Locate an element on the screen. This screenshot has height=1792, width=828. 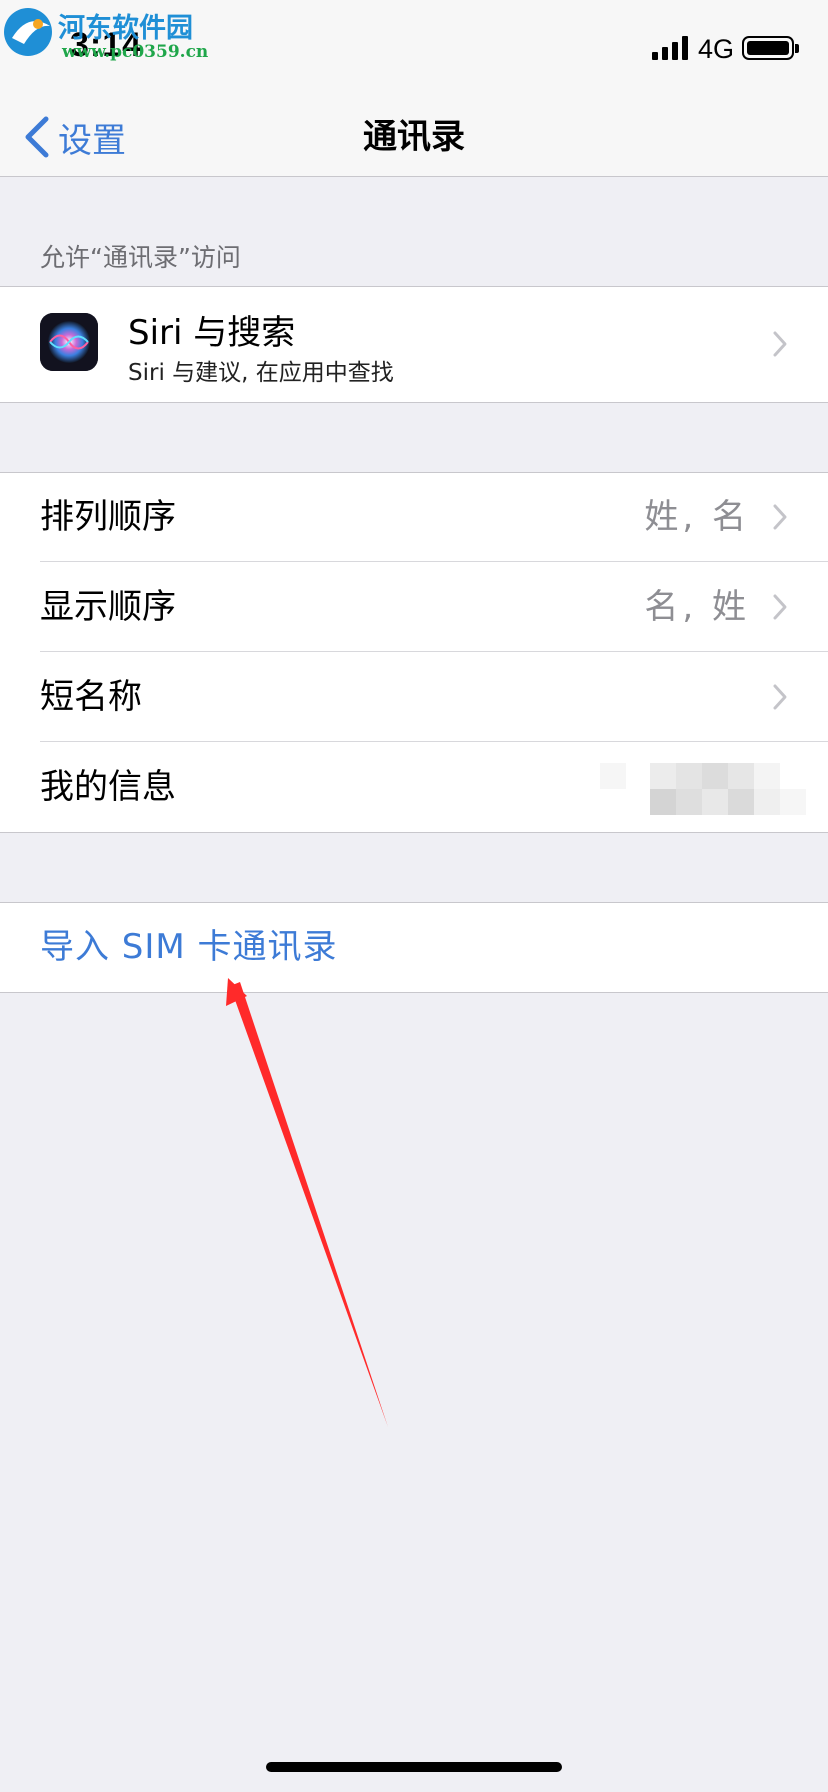
siri-subtitle: Siri 与建议, 在应用中查找 is located at coordinates (261, 373).